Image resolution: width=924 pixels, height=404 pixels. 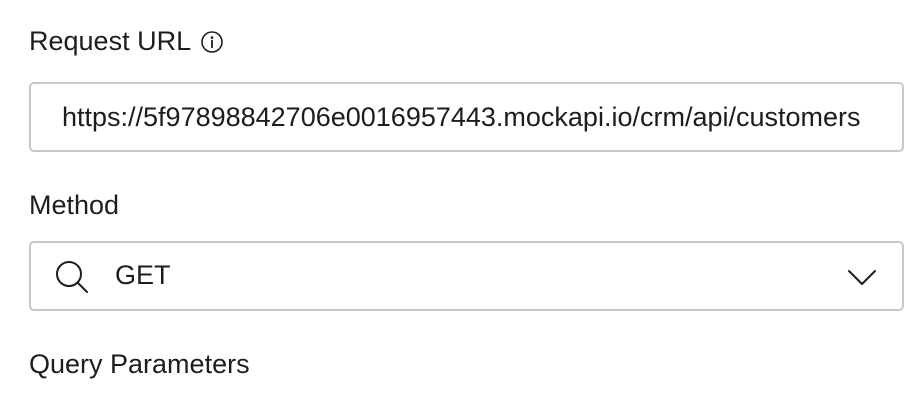 I want to click on method-selected-value: GET, so click(x=143, y=275).